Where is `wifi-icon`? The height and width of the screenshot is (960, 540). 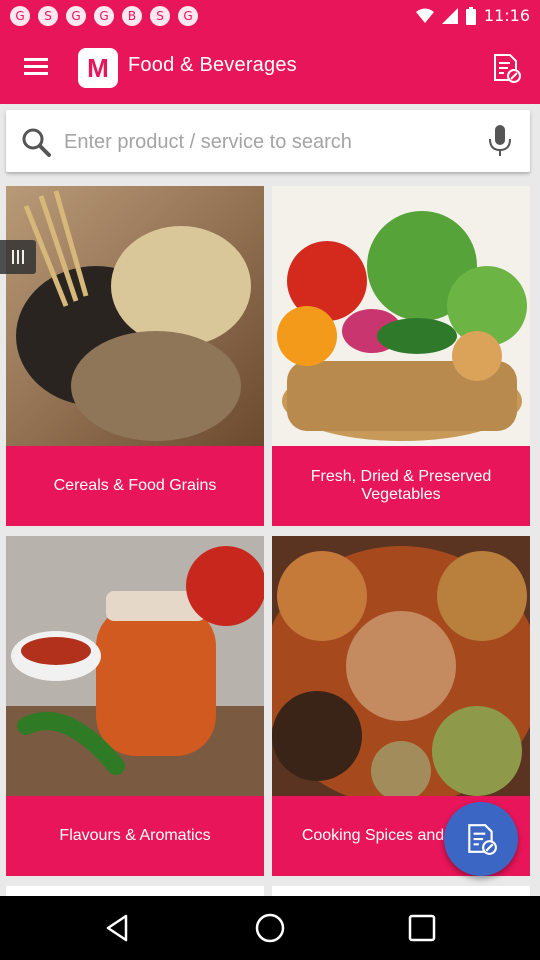 wifi-icon is located at coordinates (424, 15).